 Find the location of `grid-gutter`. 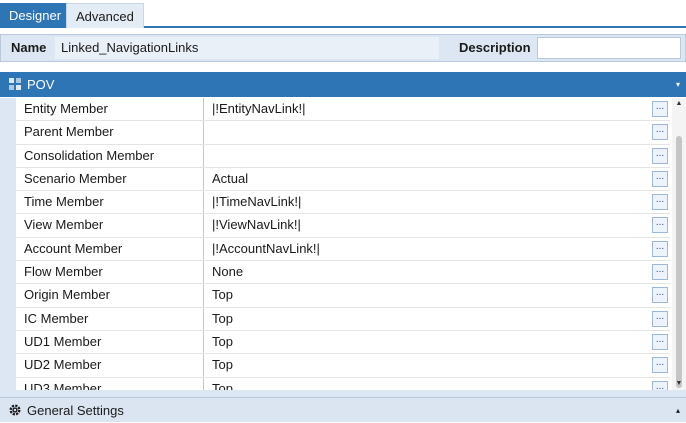

grid-gutter is located at coordinates (8, 244).